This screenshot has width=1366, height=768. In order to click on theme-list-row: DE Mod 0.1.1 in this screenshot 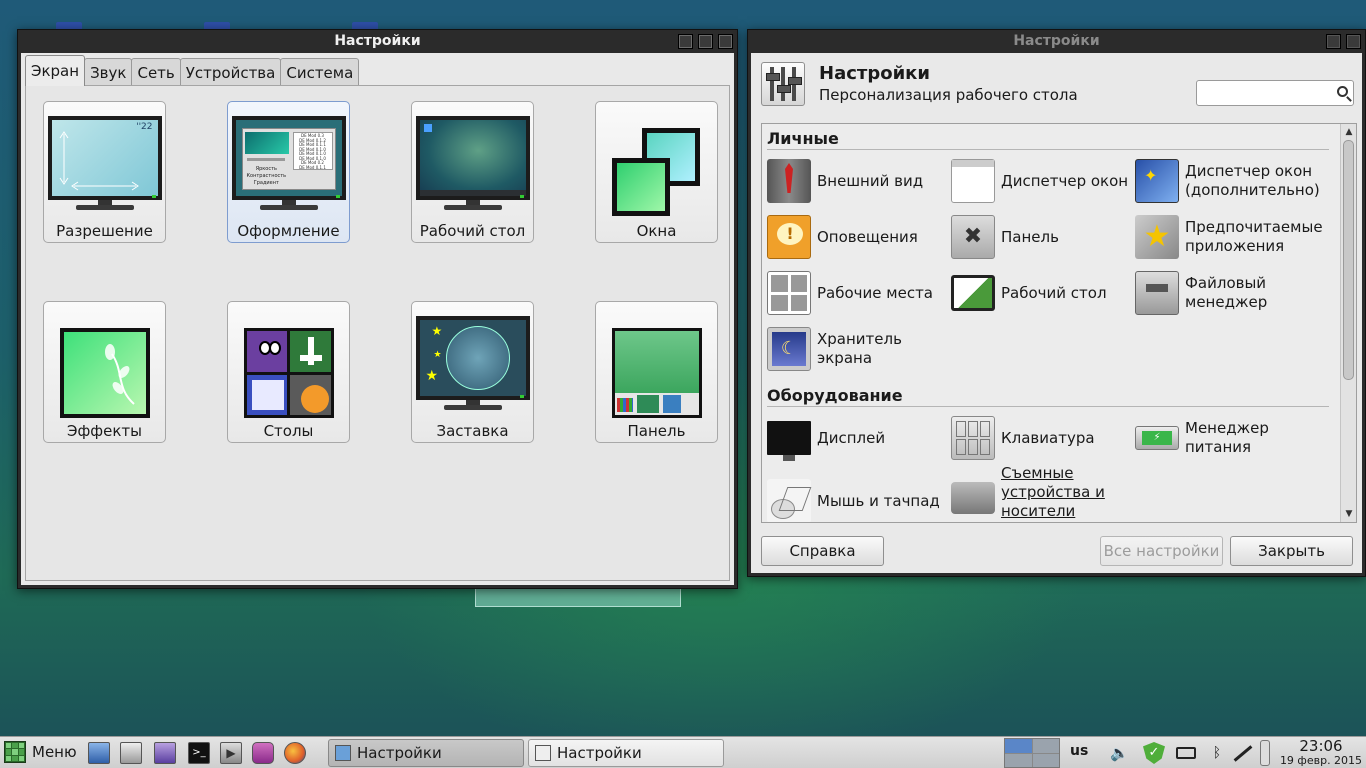, I will do `click(312, 167)`.